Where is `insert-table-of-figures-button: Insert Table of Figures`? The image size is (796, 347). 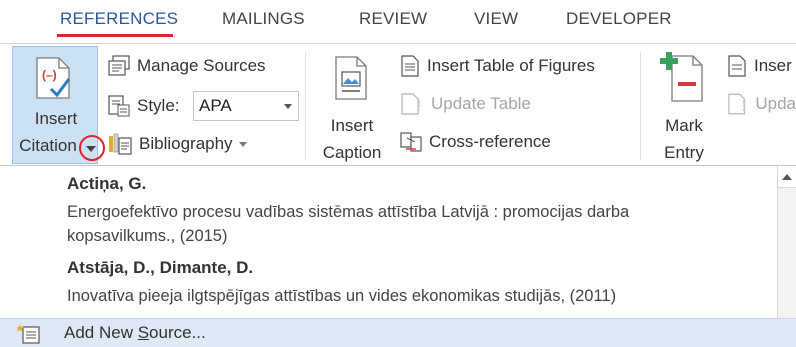 insert-table-of-figures-button: Insert Table of Figures is located at coordinates (497, 66).